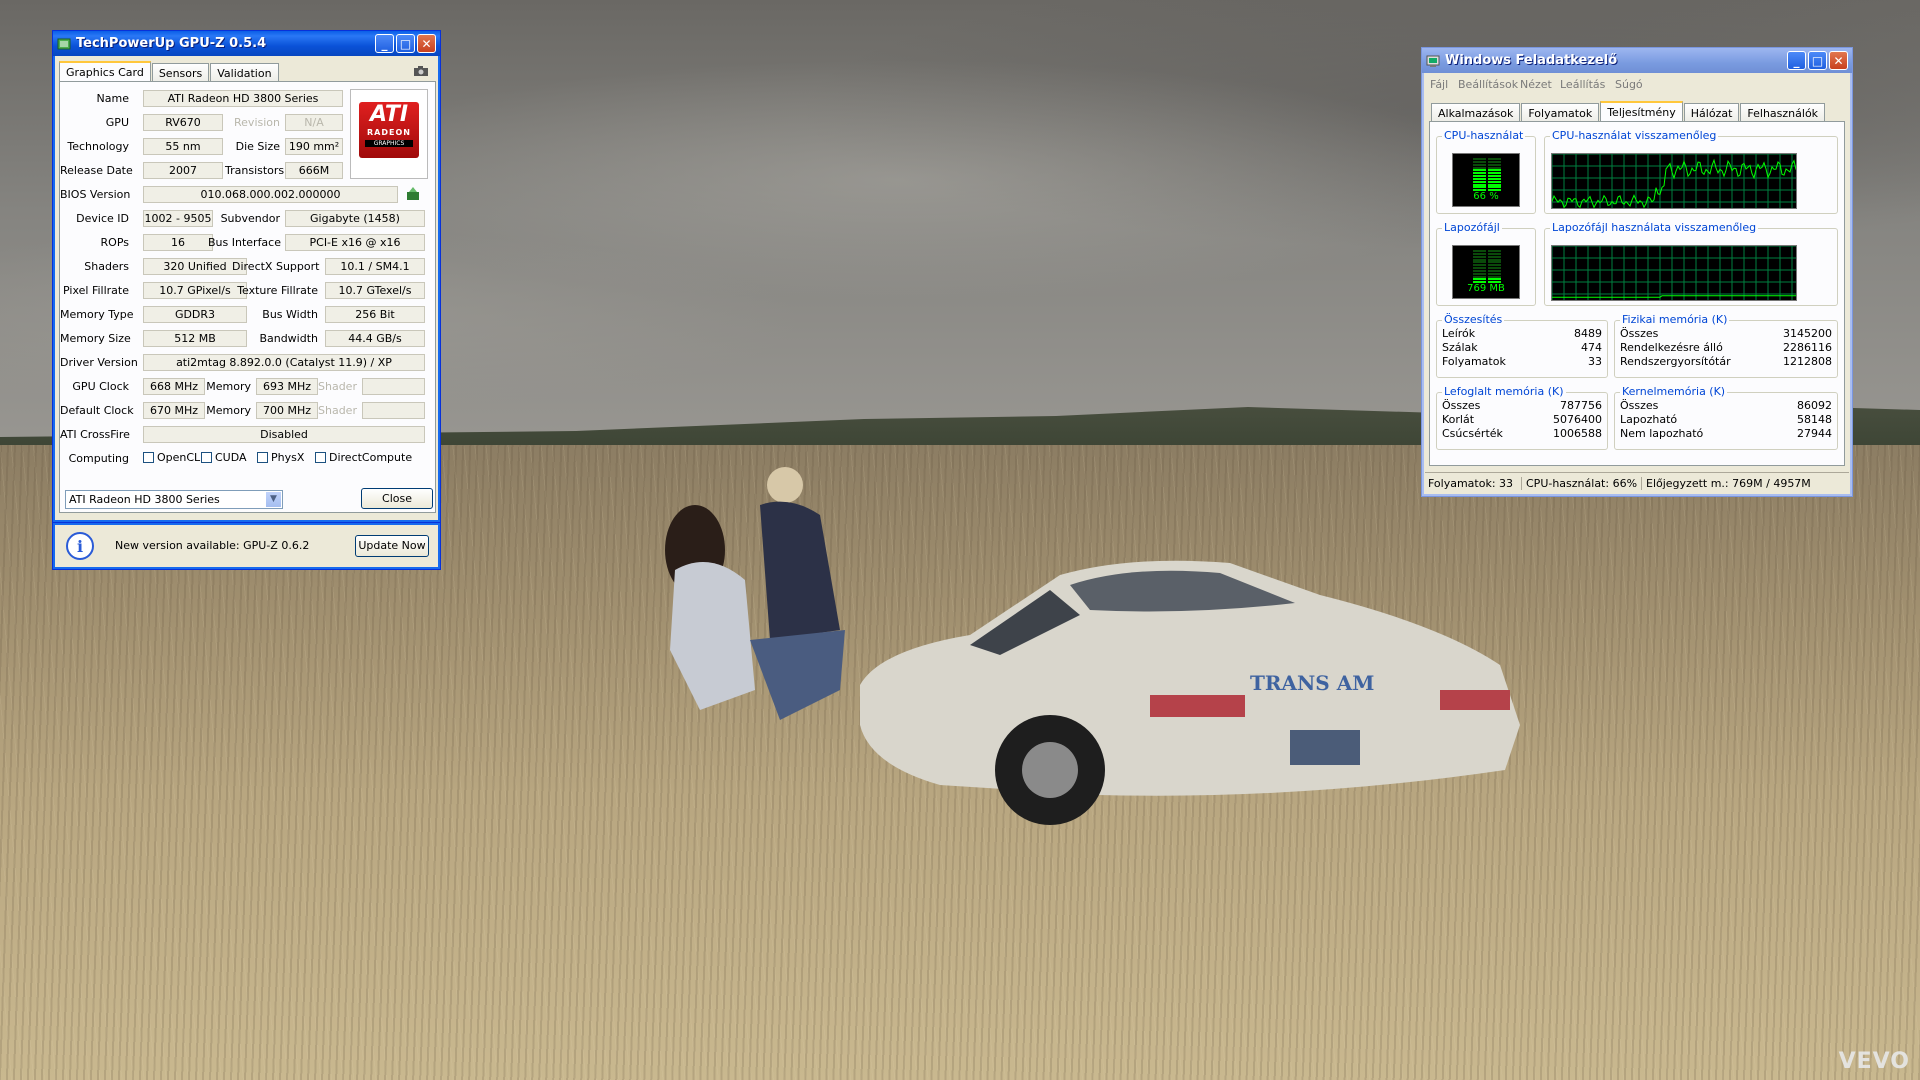 The width and height of the screenshot is (1920, 1080). I want to click on commit-key: Korlát, so click(1458, 419).